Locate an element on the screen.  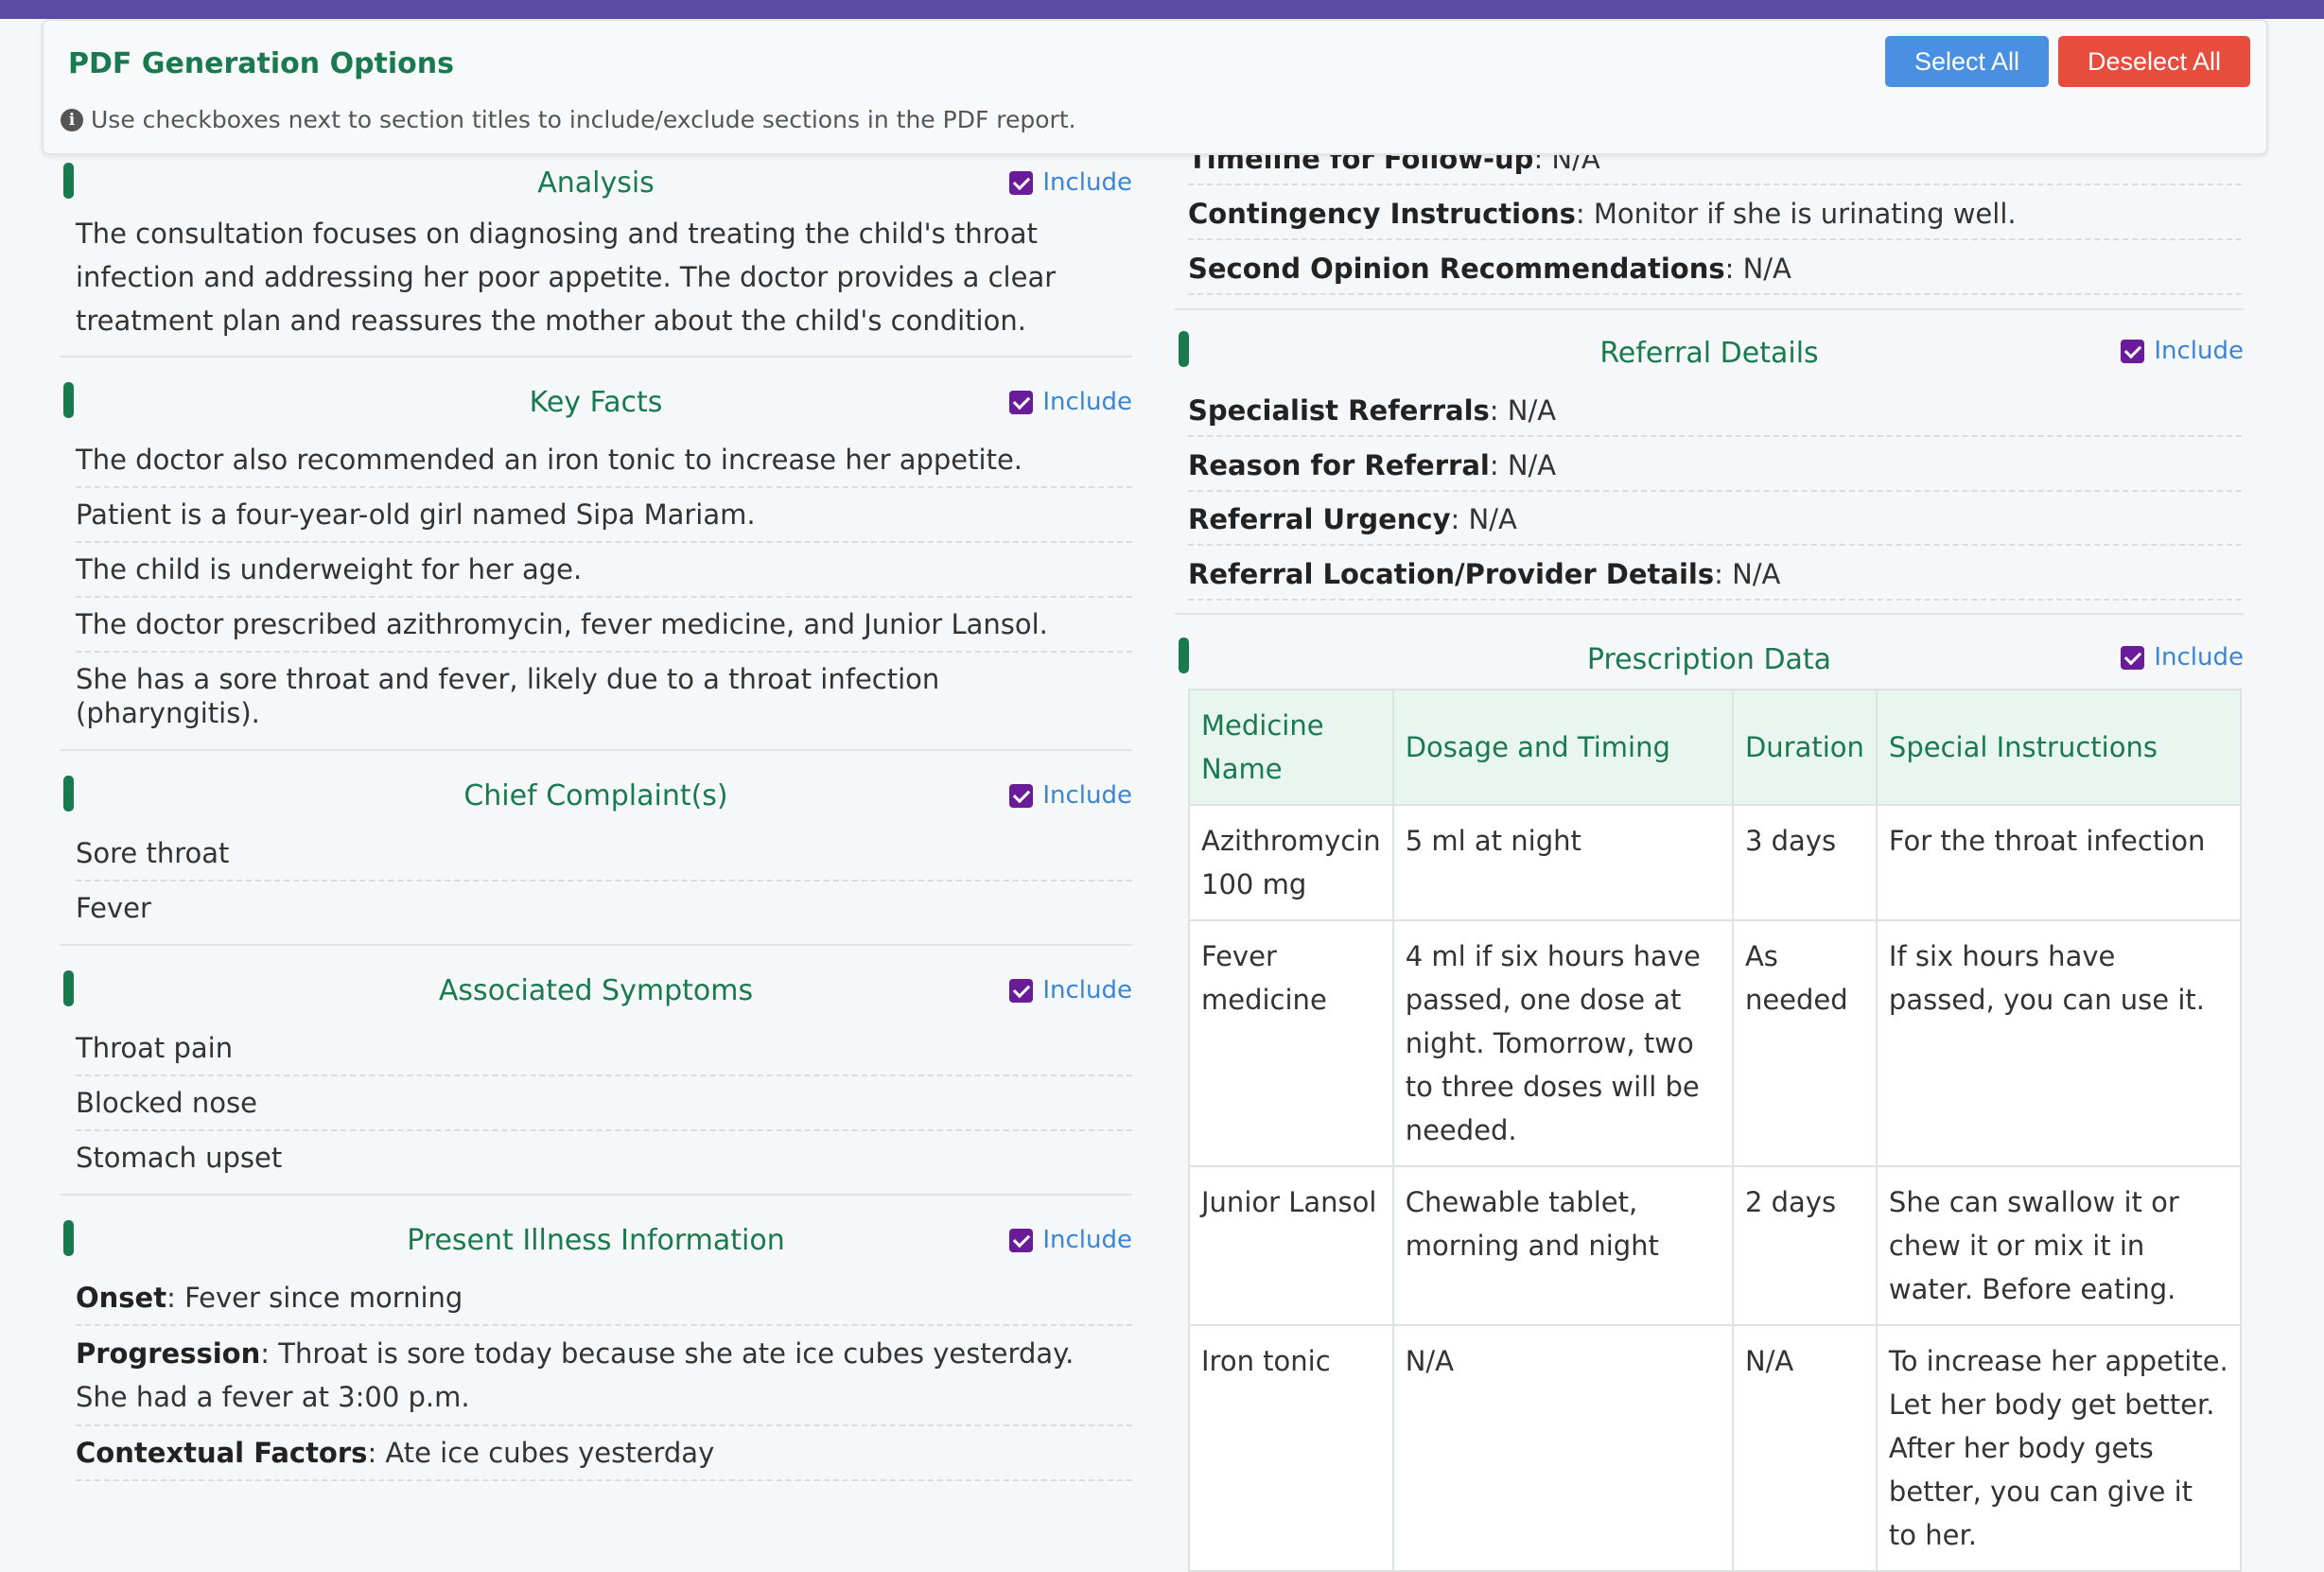
deselect-all-button: Deselect All is located at coordinates (2154, 61).